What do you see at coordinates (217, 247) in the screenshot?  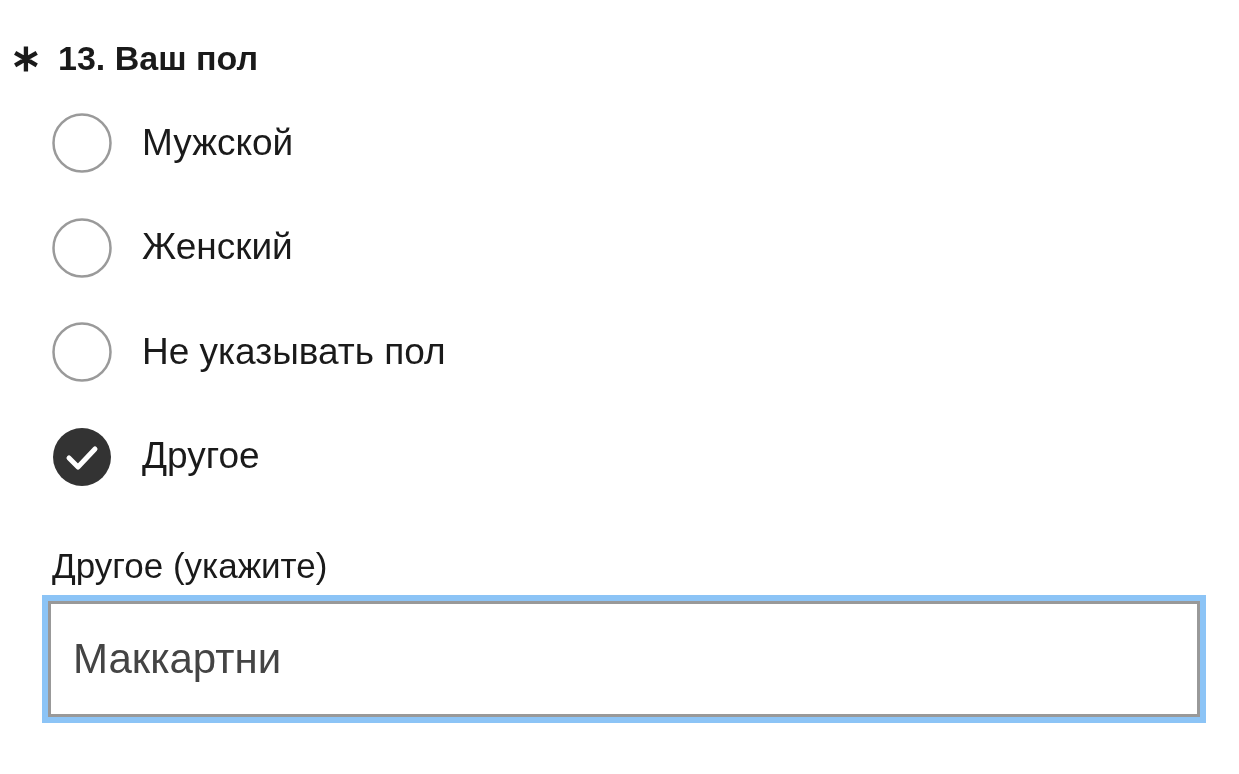 I see `option-label: Женский` at bounding box center [217, 247].